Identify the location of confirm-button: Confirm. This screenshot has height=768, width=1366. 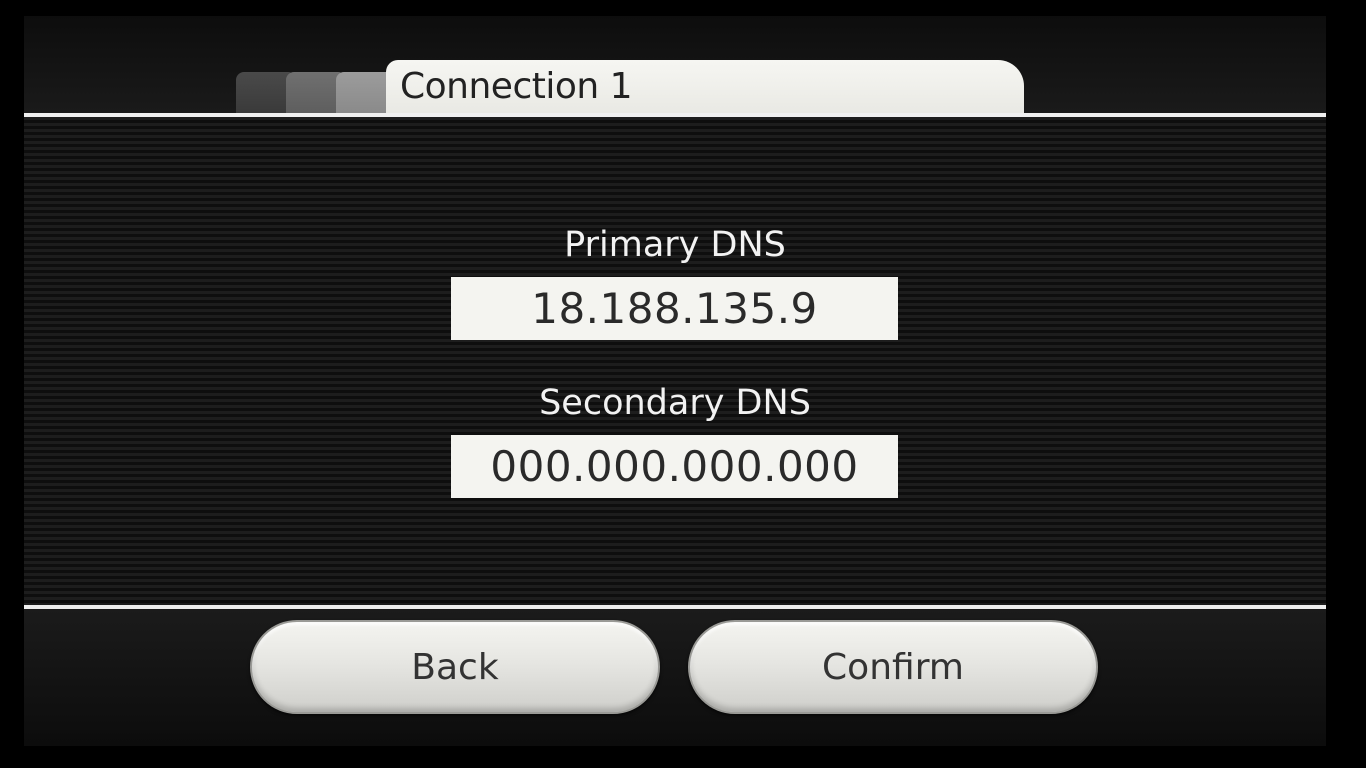
(893, 667).